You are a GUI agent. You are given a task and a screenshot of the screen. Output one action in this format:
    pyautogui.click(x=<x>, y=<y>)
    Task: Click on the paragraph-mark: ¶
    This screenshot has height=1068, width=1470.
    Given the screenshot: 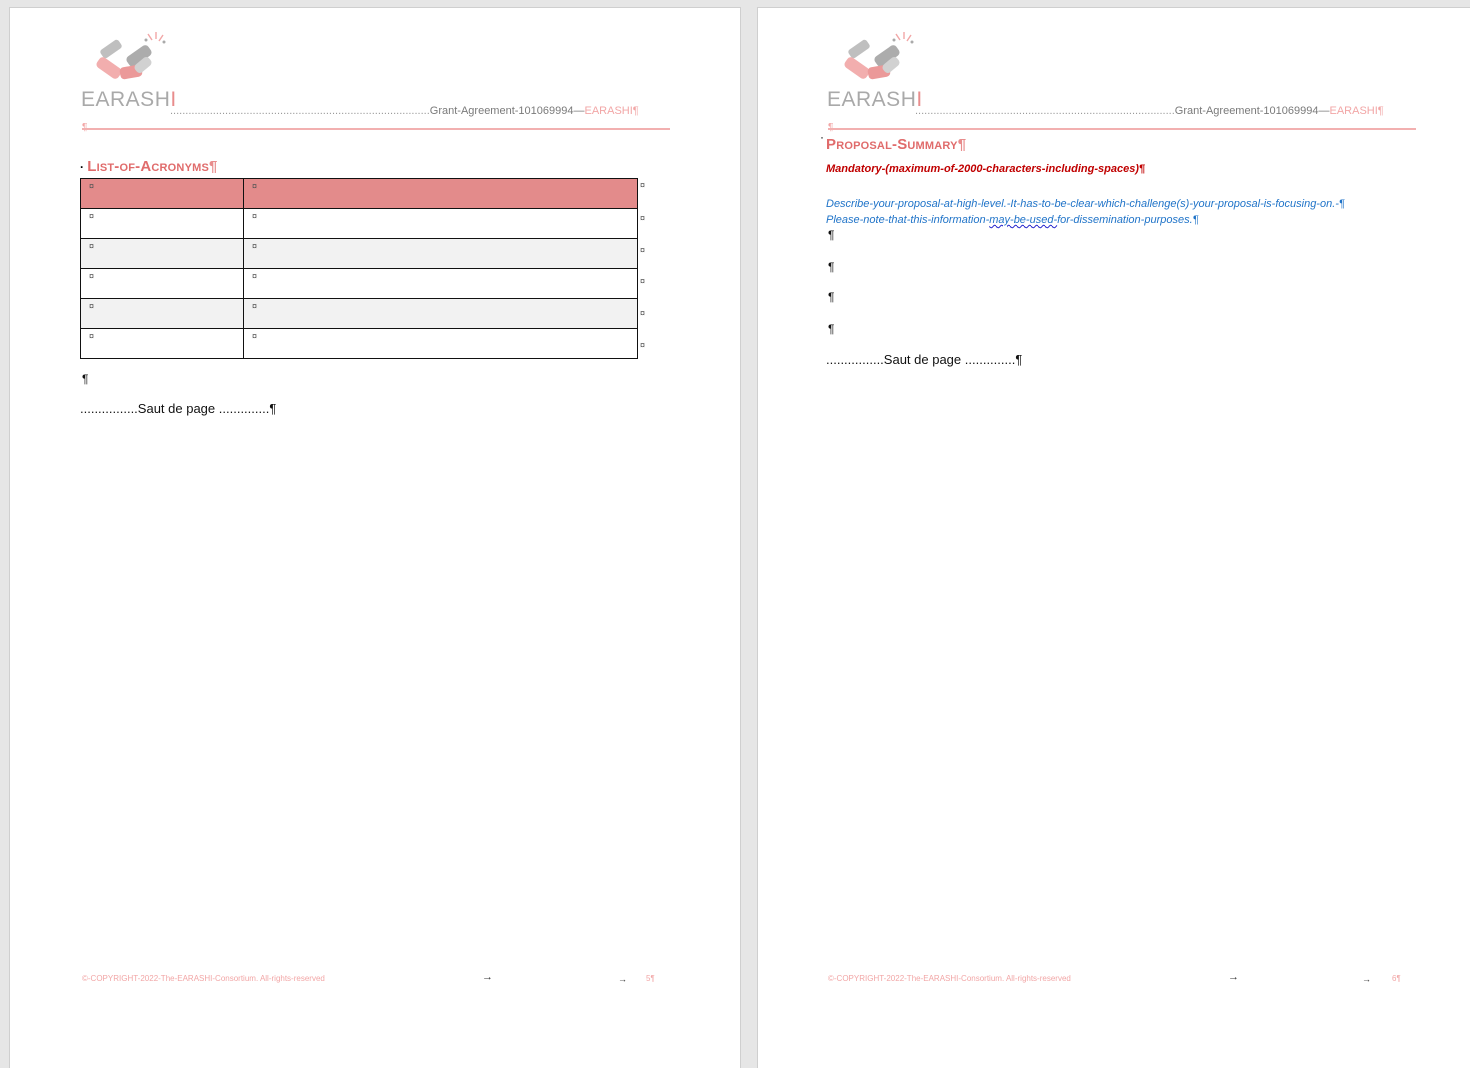 What is the action you would take?
    pyautogui.click(x=85, y=379)
    